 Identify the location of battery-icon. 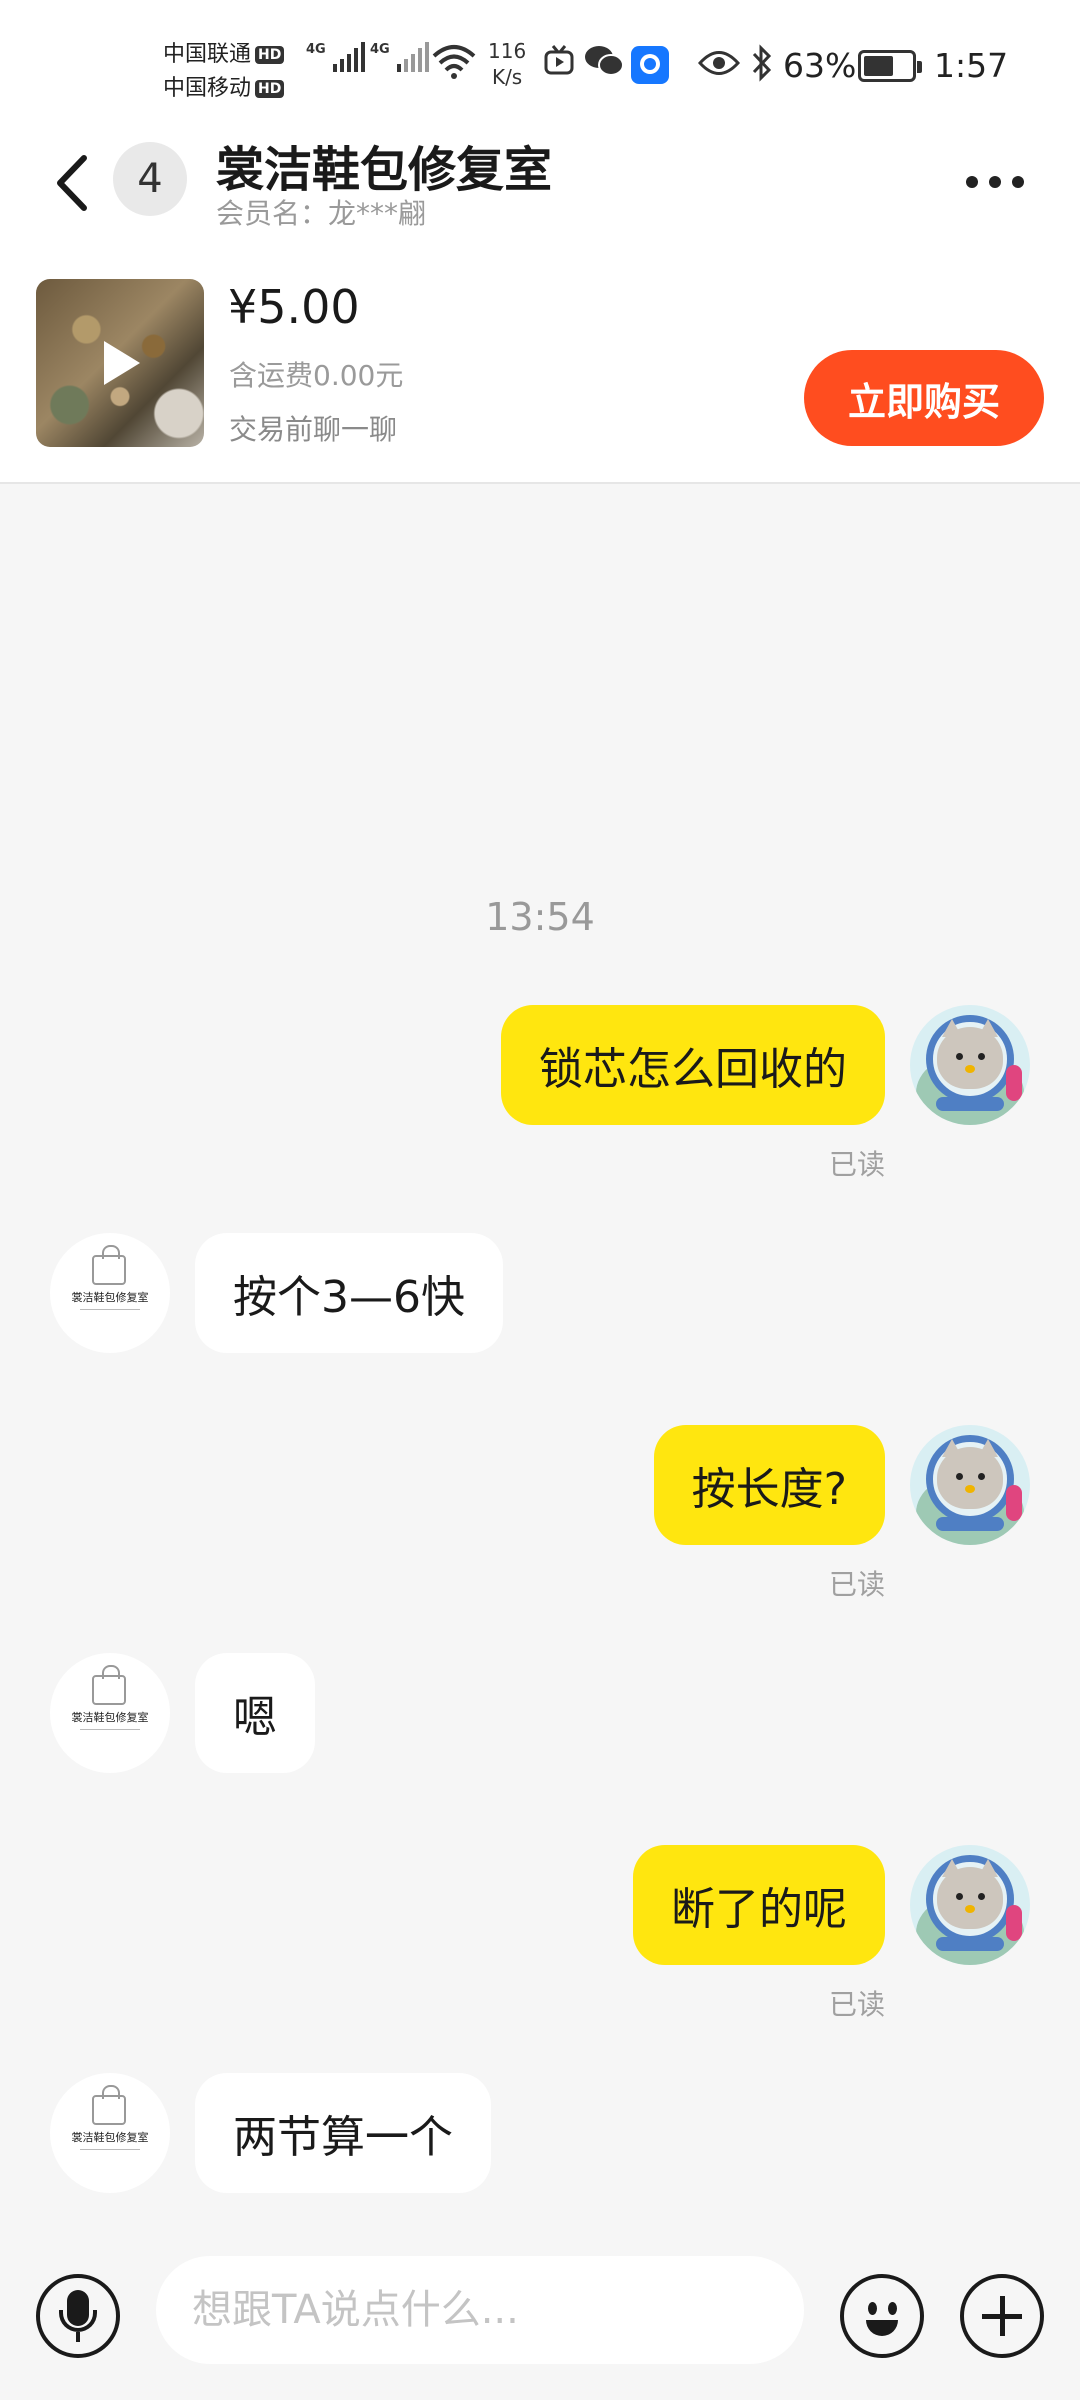
(890, 66).